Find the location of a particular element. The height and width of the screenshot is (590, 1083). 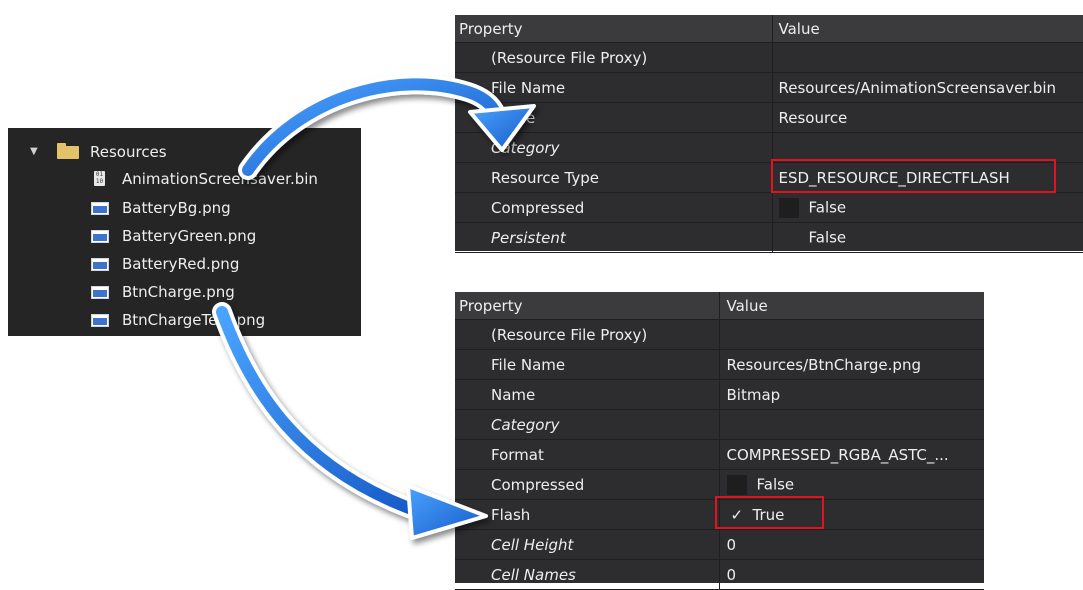

arrow-to-png-properties is located at coordinates (350, 421).